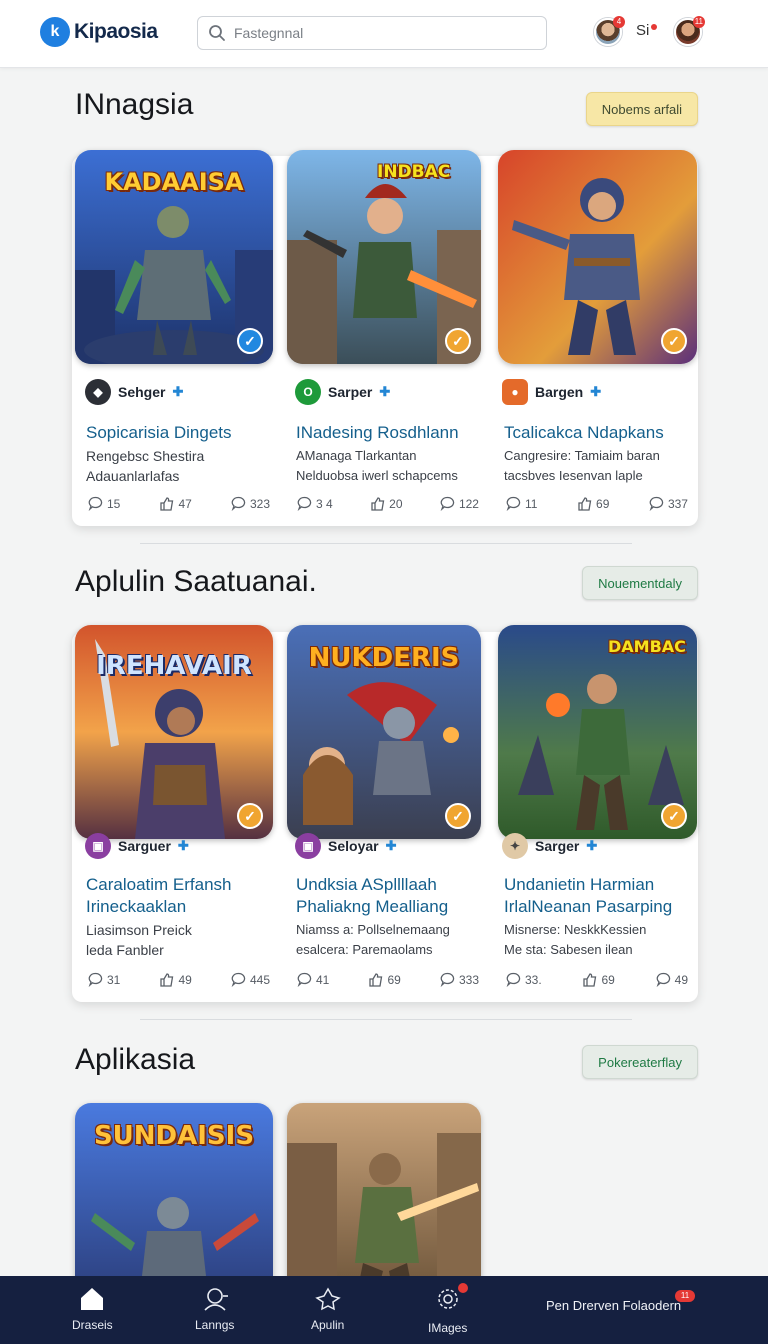 This screenshot has height=1344, width=768. I want to click on reply-count: 337, so click(677, 503).